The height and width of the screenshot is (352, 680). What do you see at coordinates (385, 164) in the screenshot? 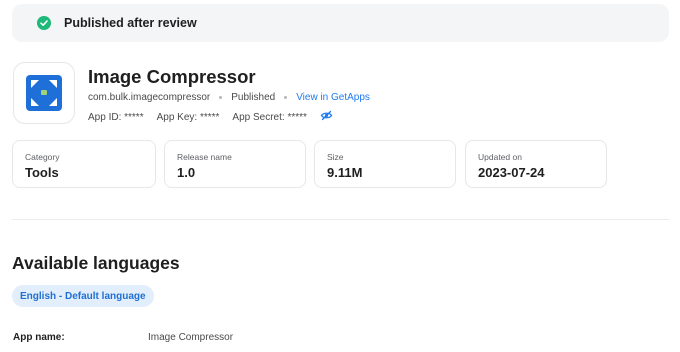
I see `stat-card-size: Size 9.11M` at bounding box center [385, 164].